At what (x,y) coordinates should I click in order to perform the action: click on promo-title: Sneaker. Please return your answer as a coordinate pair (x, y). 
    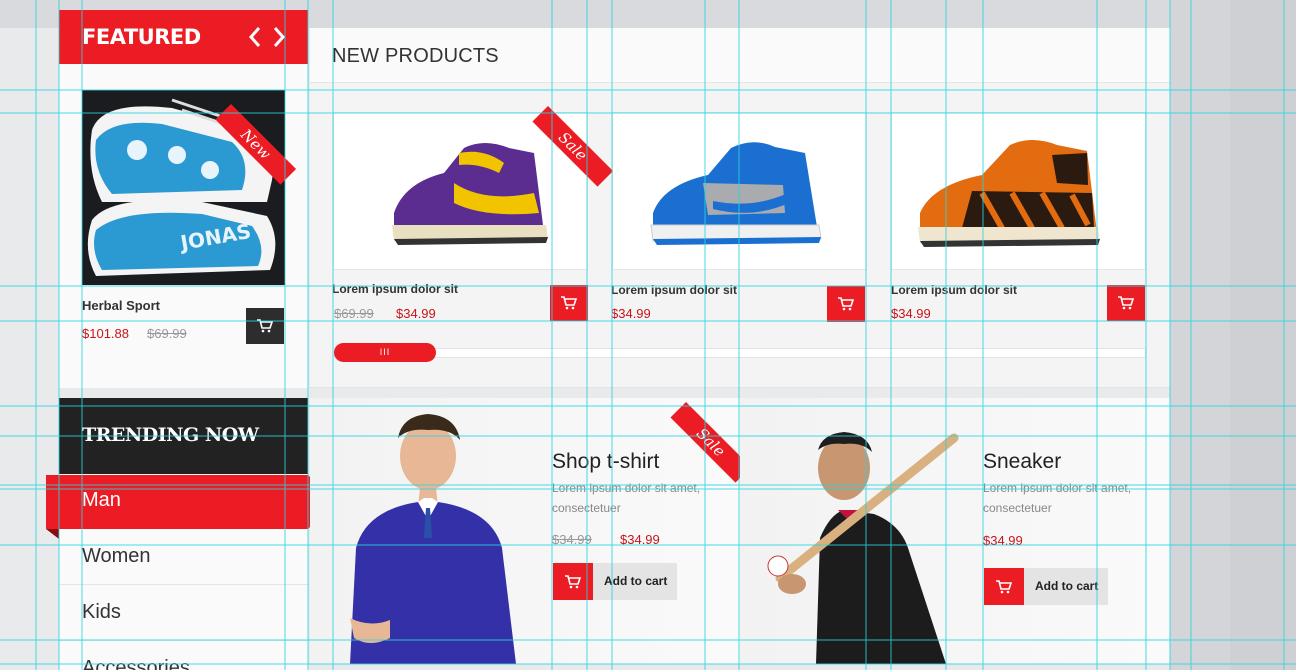
    Looking at the image, I should click on (1022, 462).